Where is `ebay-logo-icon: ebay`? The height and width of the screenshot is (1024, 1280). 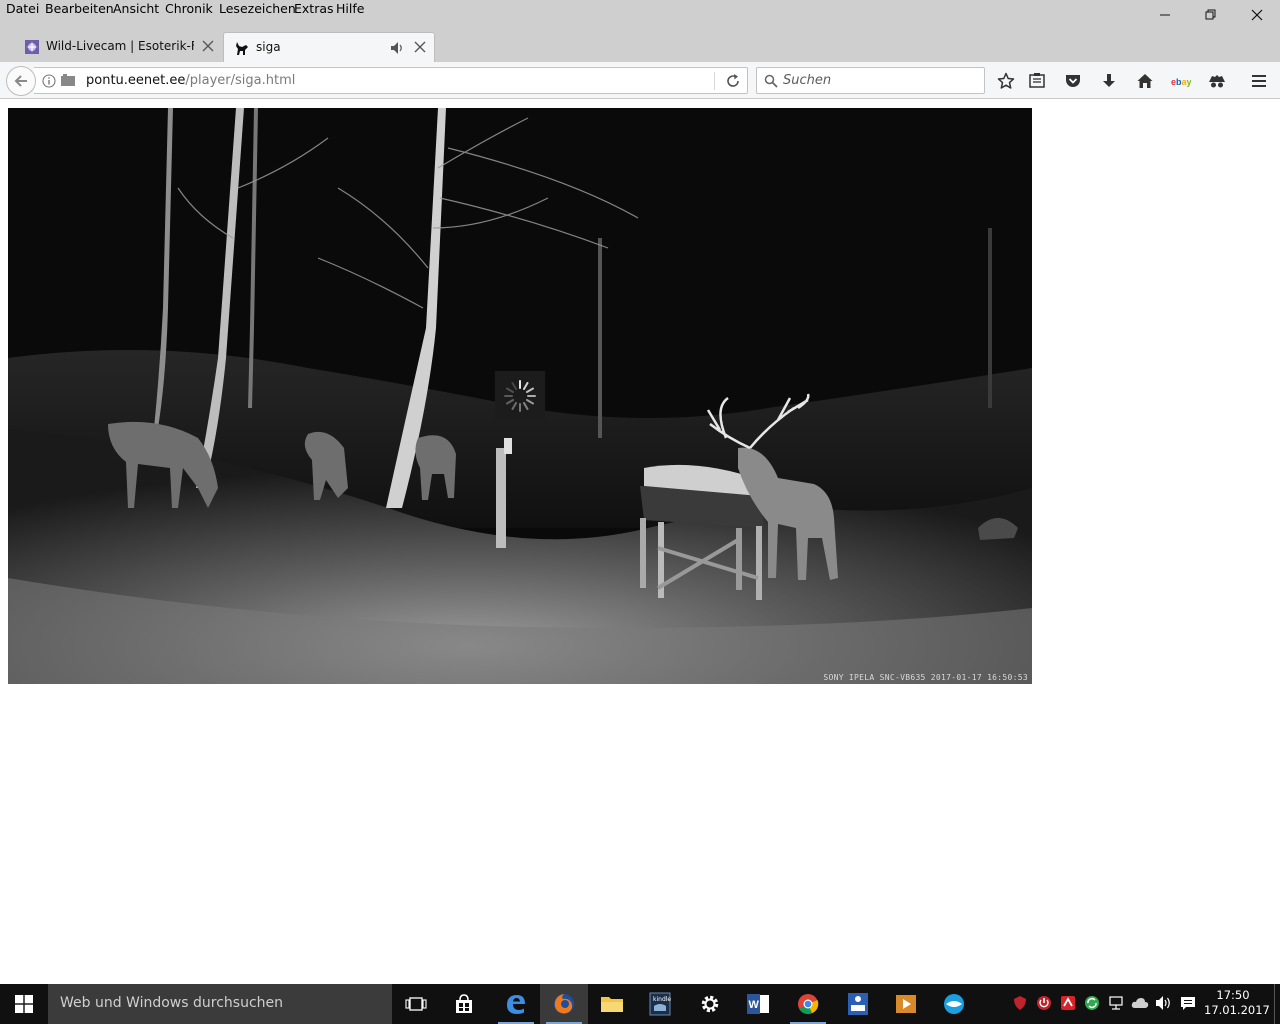 ebay-logo-icon: ebay is located at coordinates (1181, 82).